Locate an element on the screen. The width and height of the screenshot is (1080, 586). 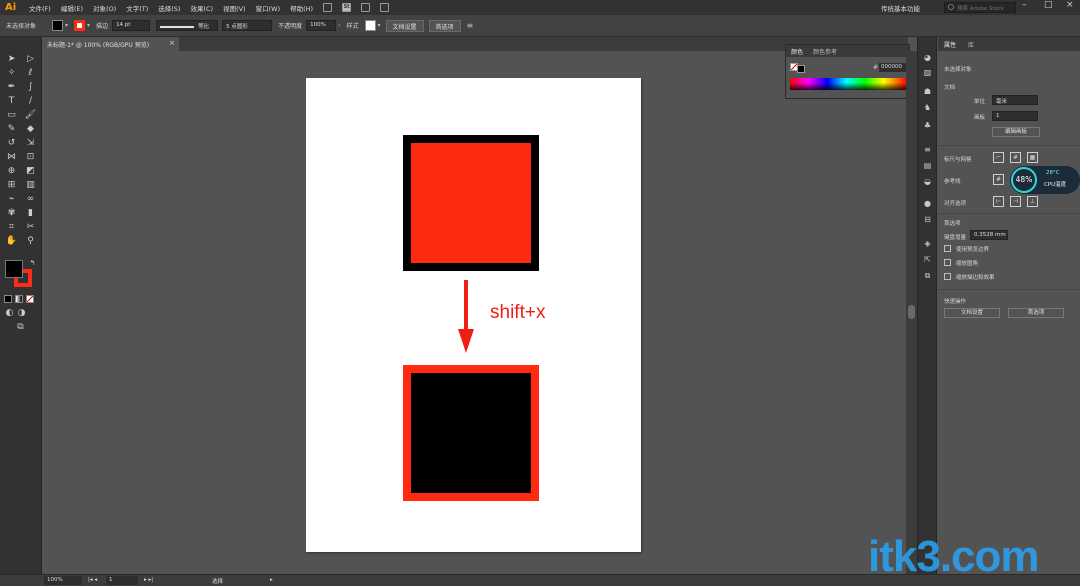
preferences-button: 首选项 is located at coordinates (444, 25).